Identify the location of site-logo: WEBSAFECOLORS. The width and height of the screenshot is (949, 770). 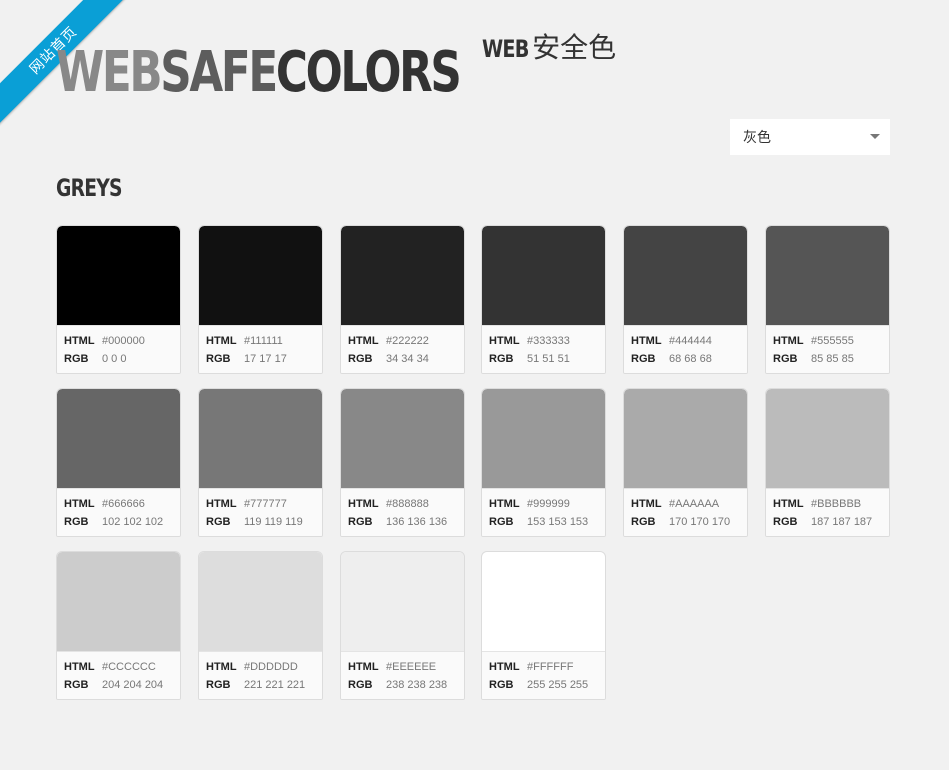
(259, 73).